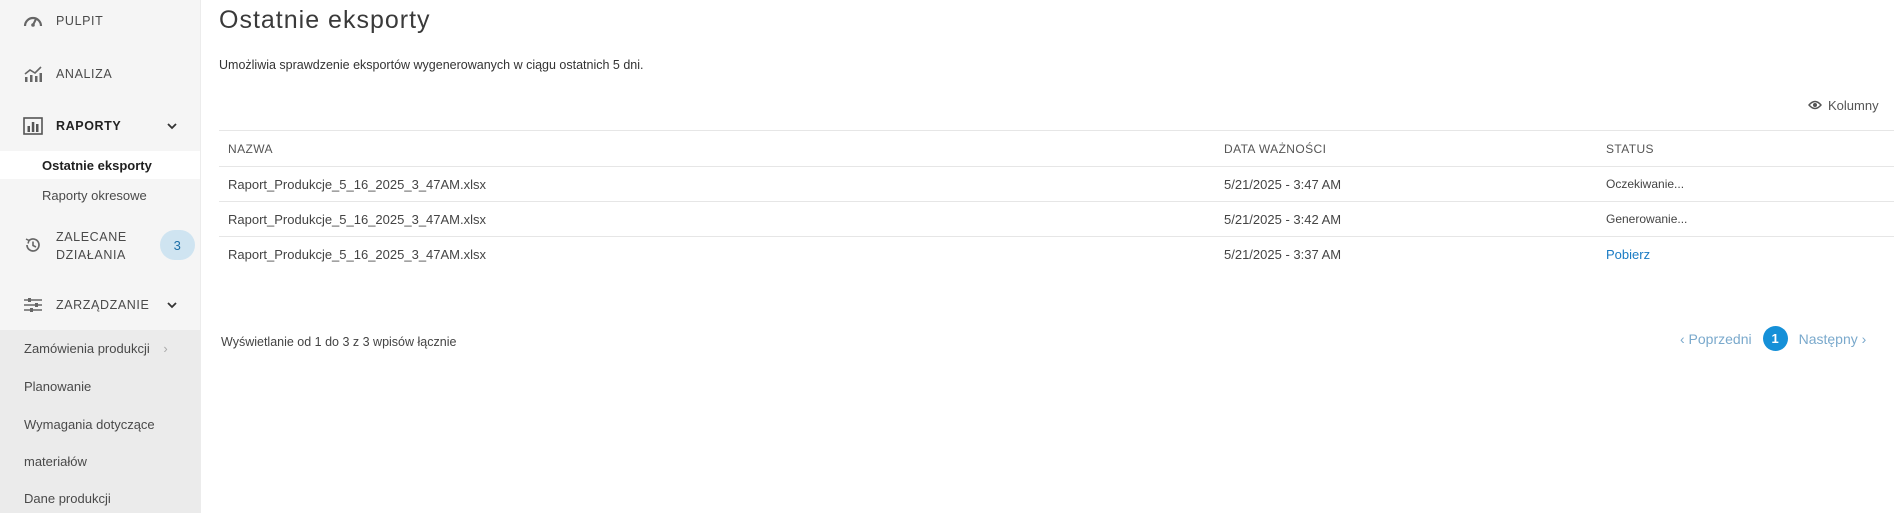 Image resolution: width=1900 pixels, height=513 pixels. I want to click on page-title: Ostatnie eksporty, so click(325, 20).